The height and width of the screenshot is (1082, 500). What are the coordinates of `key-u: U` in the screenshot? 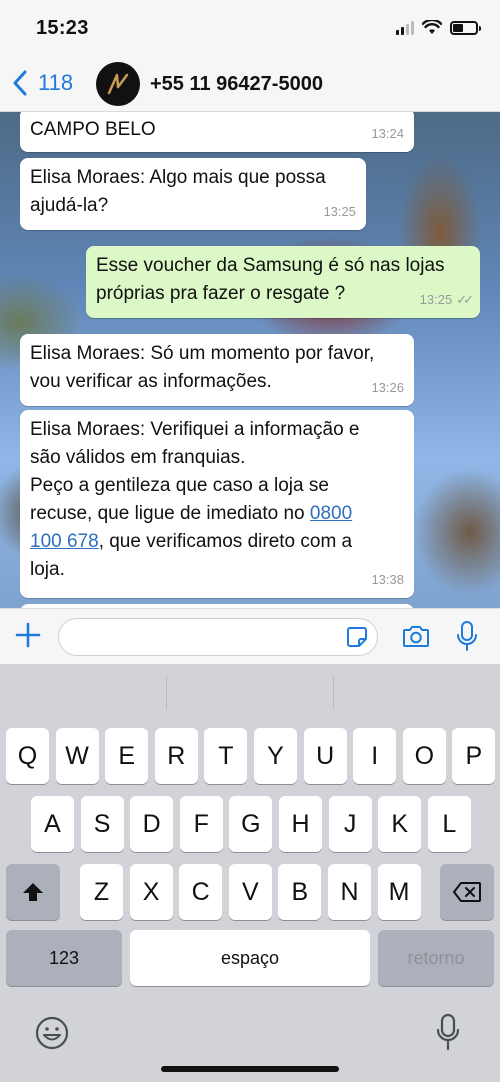 It's located at (325, 756).